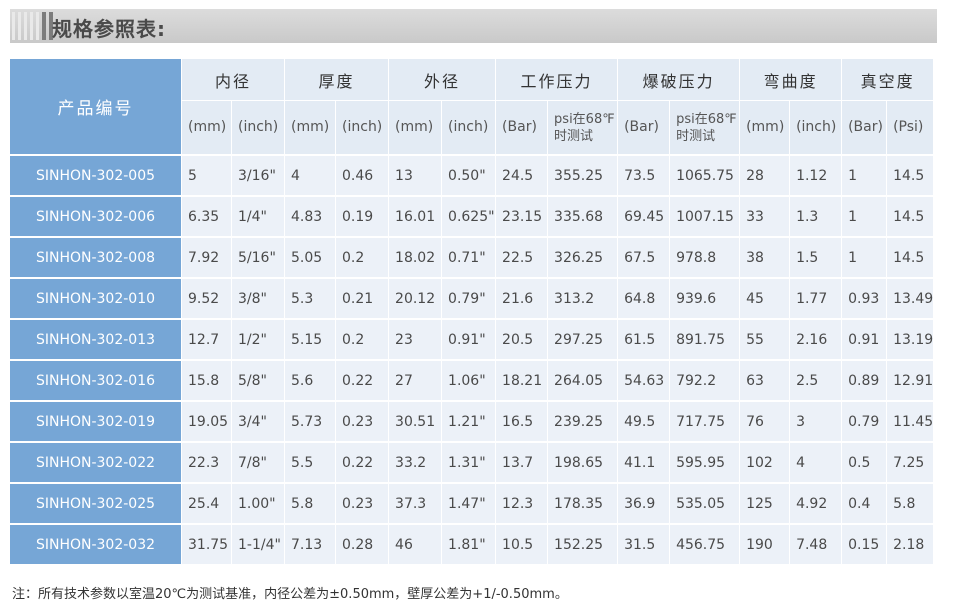  I want to click on table-cell: 2.18, so click(910, 545).